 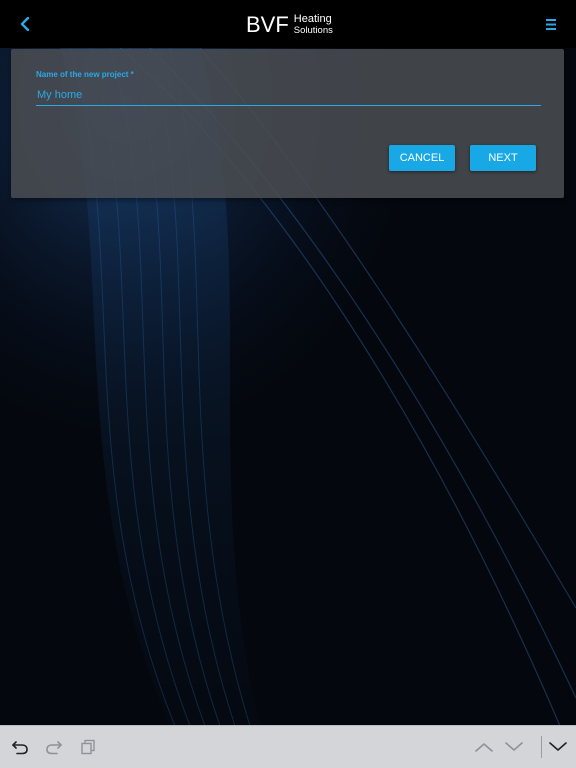 What do you see at coordinates (267, 24) in the screenshot?
I see `logo-mark: BVF` at bounding box center [267, 24].